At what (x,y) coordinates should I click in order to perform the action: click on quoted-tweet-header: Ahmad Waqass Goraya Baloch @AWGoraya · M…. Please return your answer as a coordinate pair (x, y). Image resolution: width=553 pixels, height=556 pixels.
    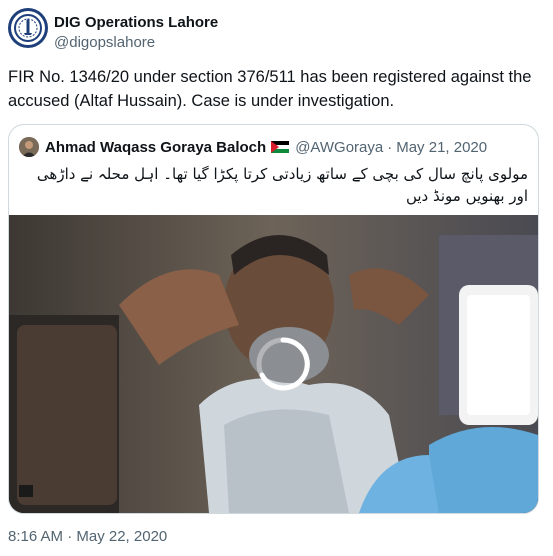
    Looking at the image, I should click on (253, 147).